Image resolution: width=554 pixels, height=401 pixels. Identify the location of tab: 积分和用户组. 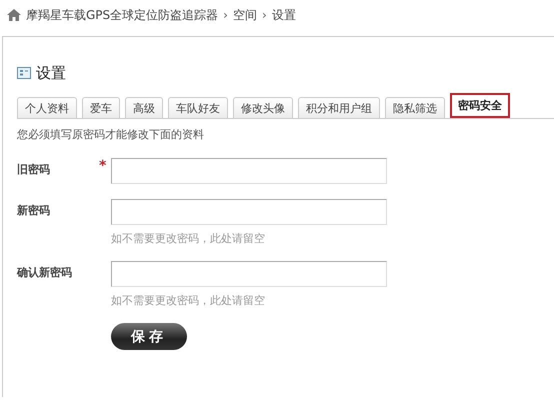
(339, 107).